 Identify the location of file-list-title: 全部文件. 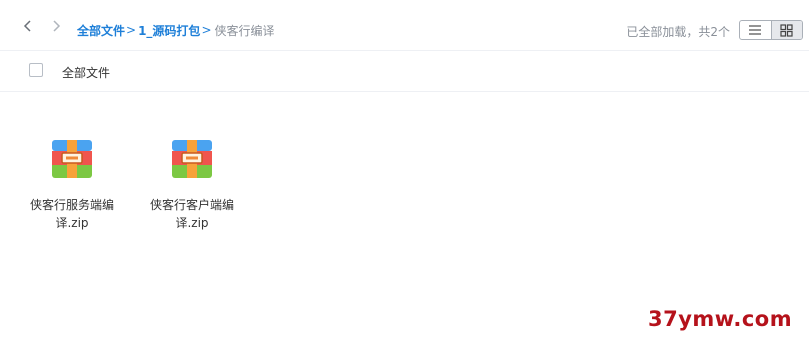
(86, 73).